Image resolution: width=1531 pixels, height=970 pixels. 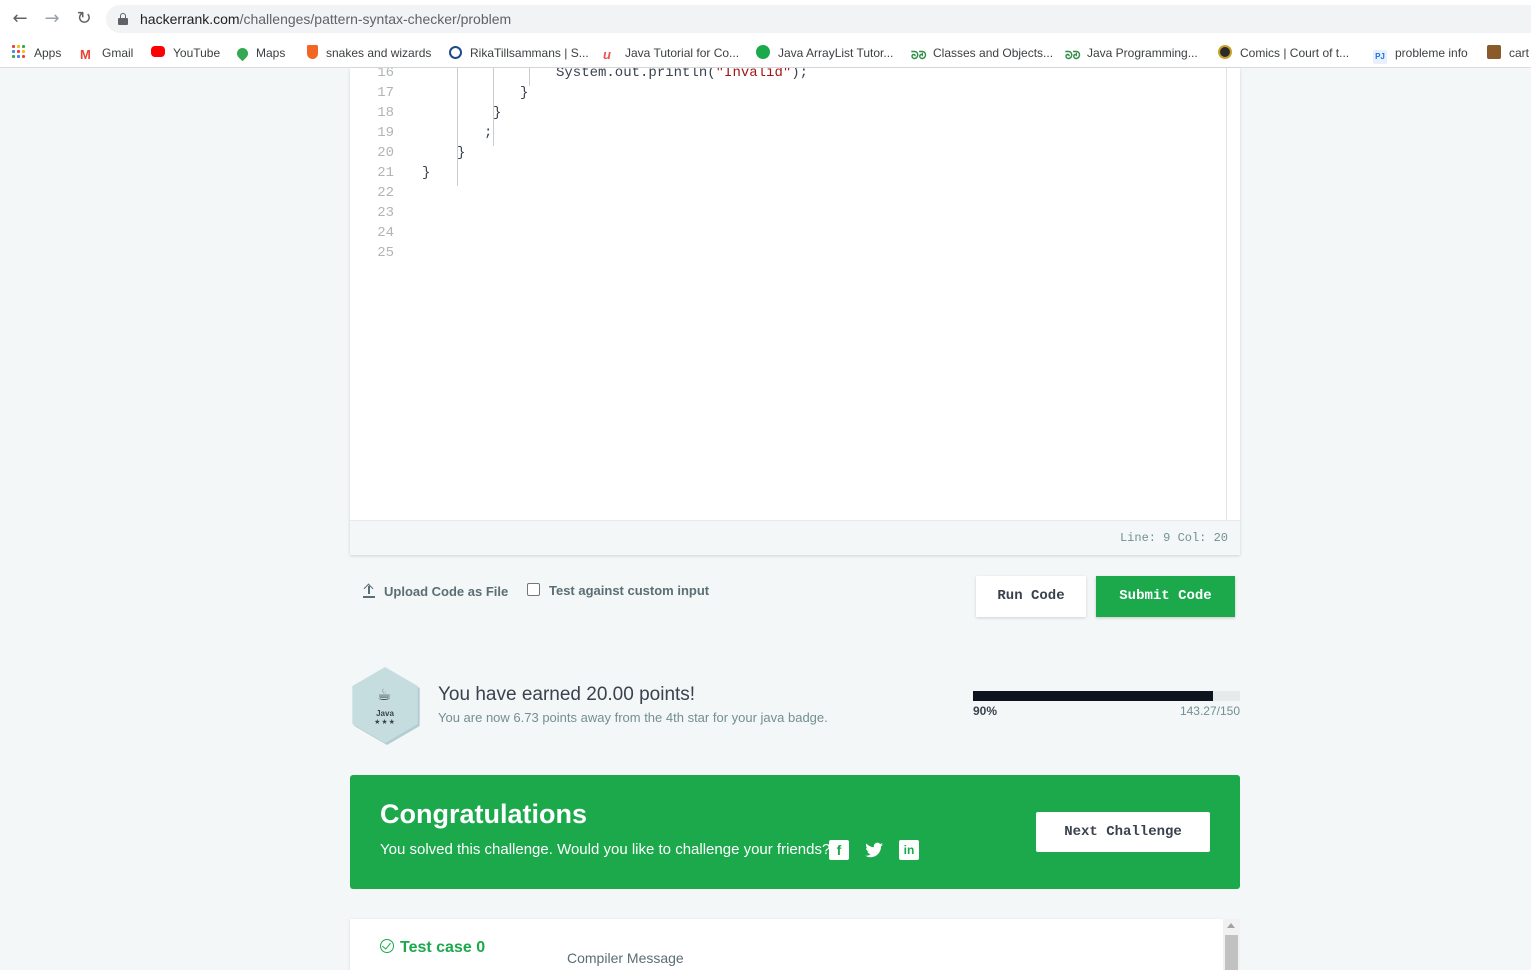 I want to click on cursor-position: Line: 9 Col: 20, so click(x=1173, y=538).